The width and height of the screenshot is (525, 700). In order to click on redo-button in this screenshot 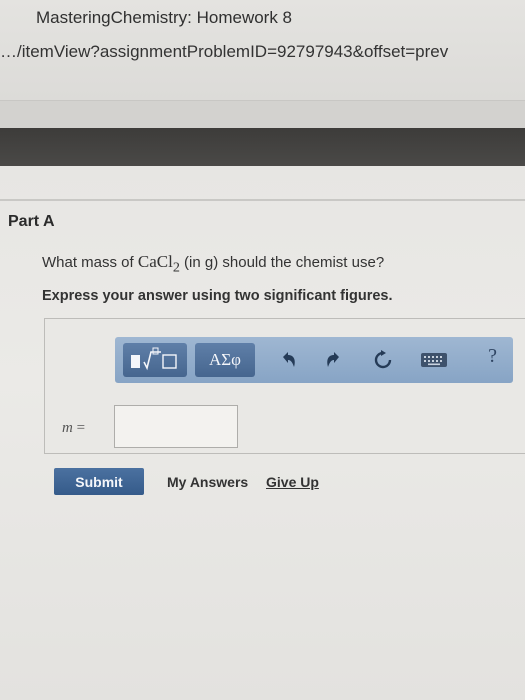, I will do `click(334, 360)`.